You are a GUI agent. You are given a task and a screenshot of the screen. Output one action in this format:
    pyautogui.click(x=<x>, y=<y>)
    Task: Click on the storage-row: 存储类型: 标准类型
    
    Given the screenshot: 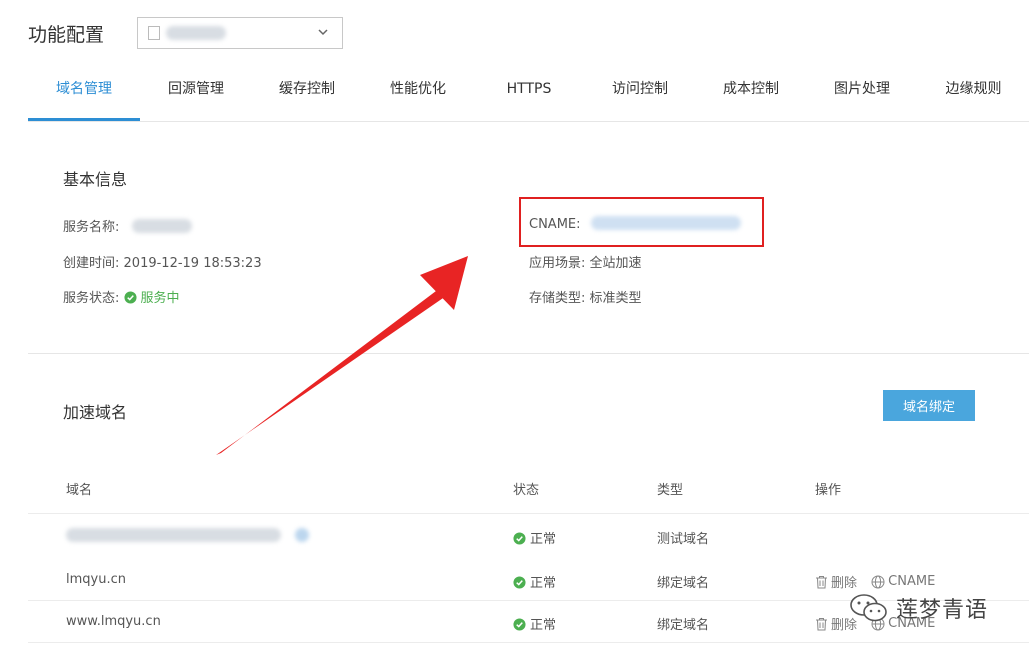 What is the action you would take?
    pyautogui.click(x=585, y=296)
    